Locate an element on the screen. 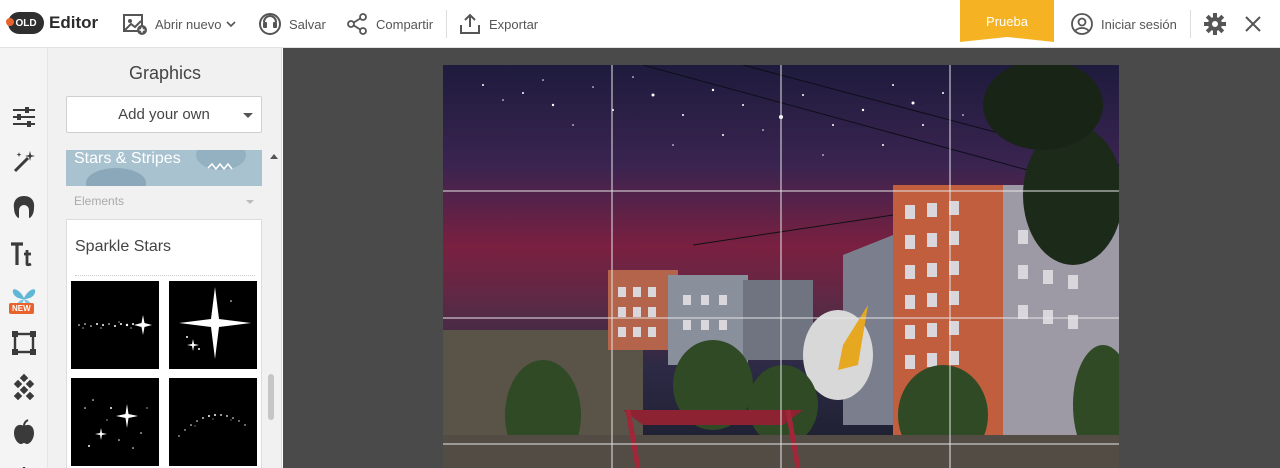  add-your-own-dropdown: Add your own is located at coordinates (164, 114).